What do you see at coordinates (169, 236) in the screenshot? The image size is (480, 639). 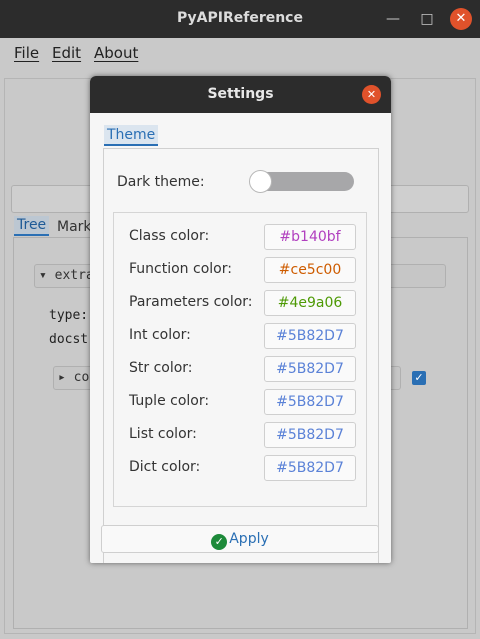 I see `class-color-label: Class color:` at bounding box center [169, 236].